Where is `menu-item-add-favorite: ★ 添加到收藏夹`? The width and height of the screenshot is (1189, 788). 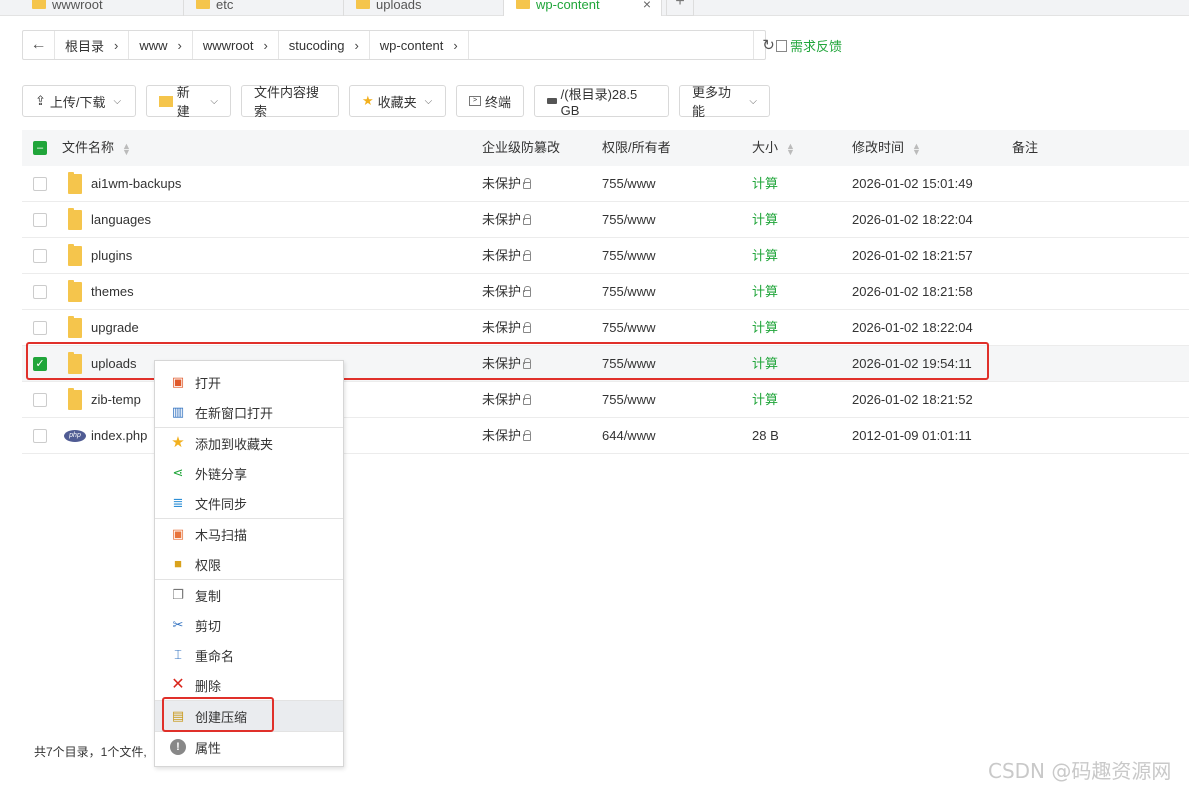
menu-item-add-favorite: ★ 添加到收藏夹 is located at coordinates (249, 443).